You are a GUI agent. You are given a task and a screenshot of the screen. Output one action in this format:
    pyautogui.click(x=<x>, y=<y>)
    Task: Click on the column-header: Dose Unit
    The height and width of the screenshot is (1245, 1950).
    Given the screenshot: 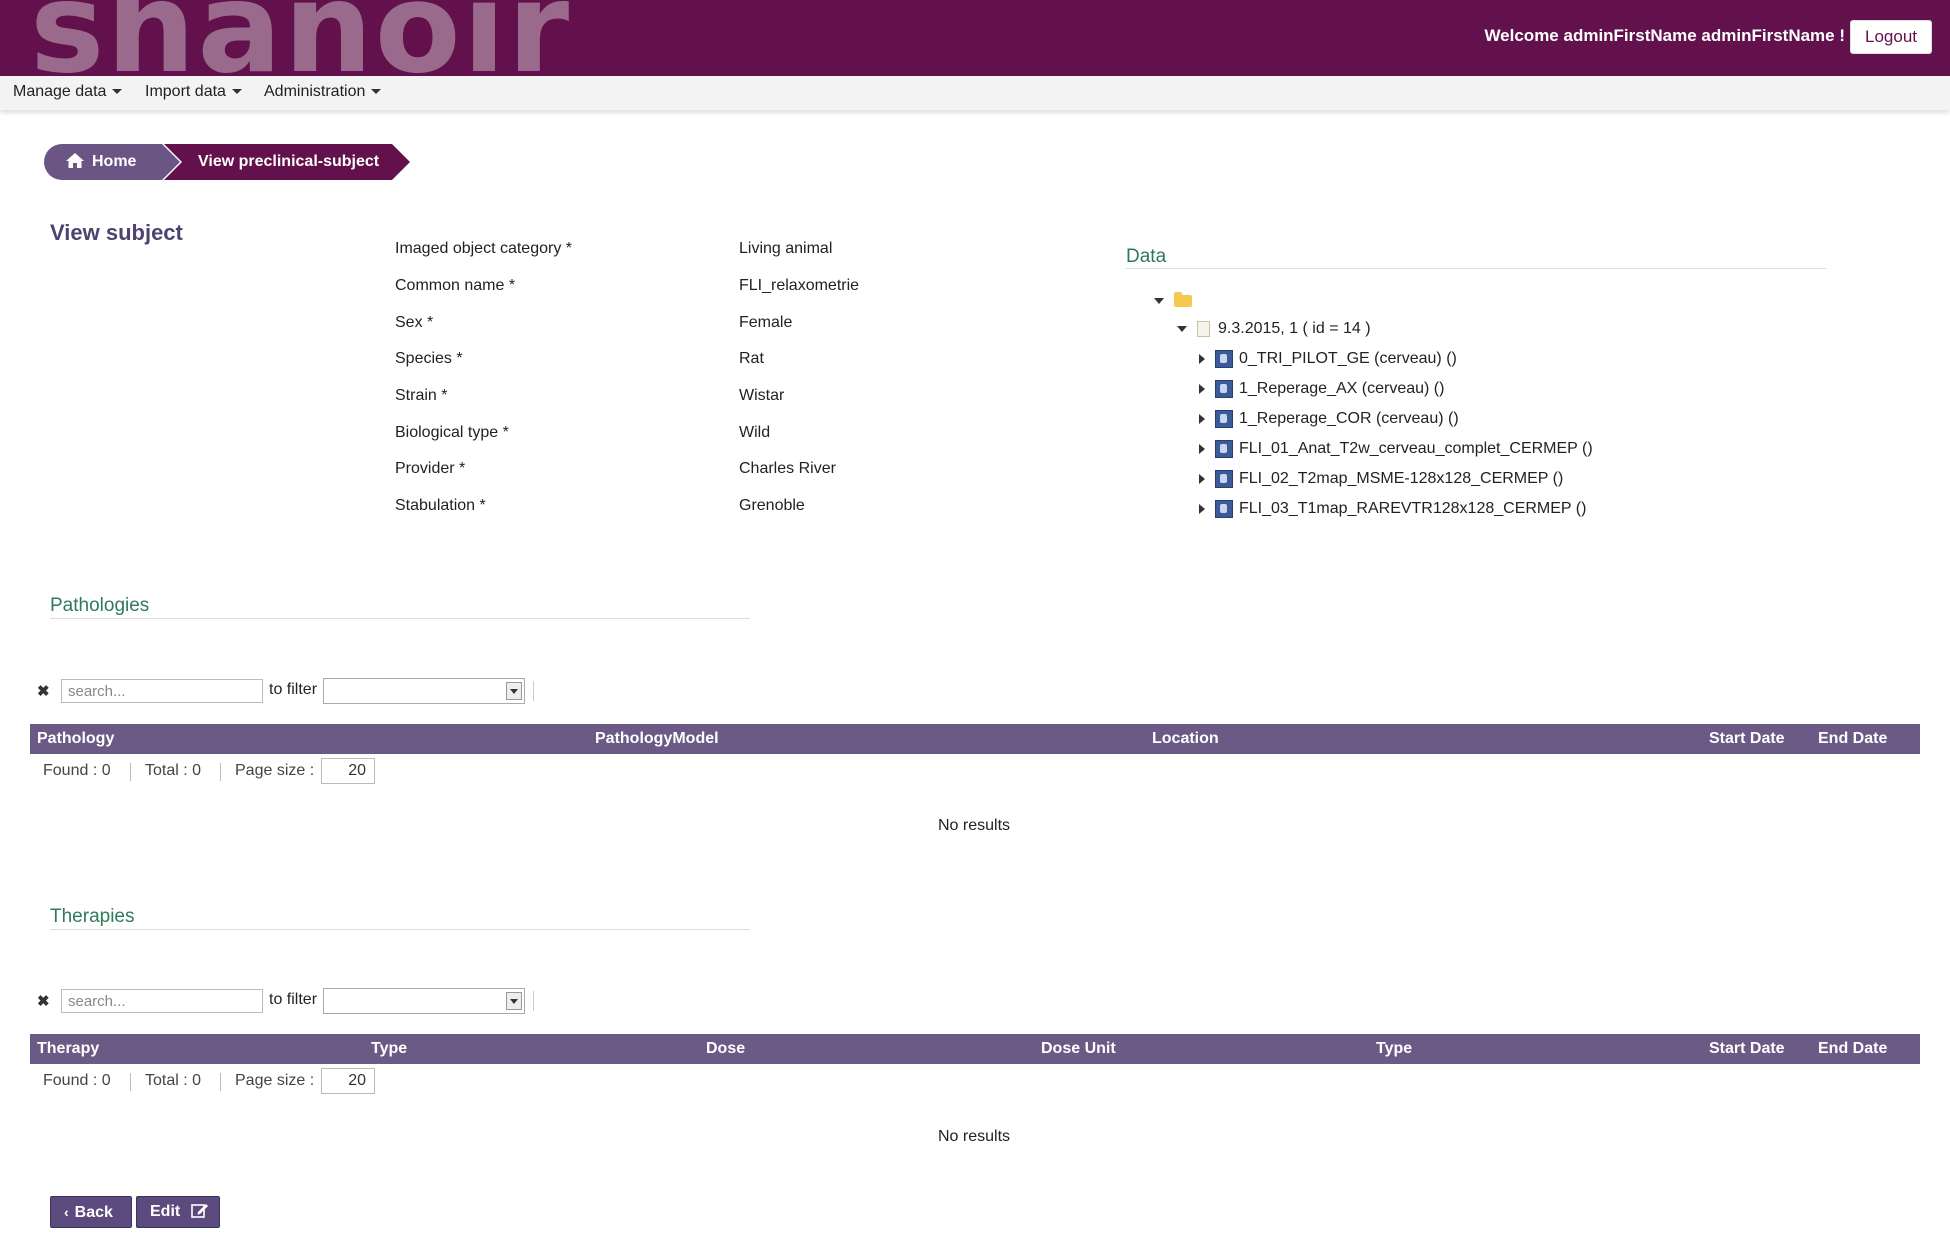 What is the action you would take?
    pyautogui.click(x=1078, y=1049)
    